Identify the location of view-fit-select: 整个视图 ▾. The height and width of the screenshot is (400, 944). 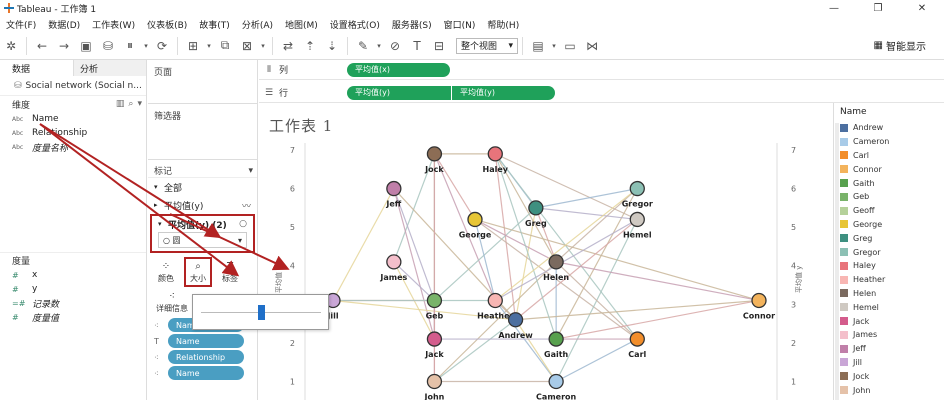
(487, 45).